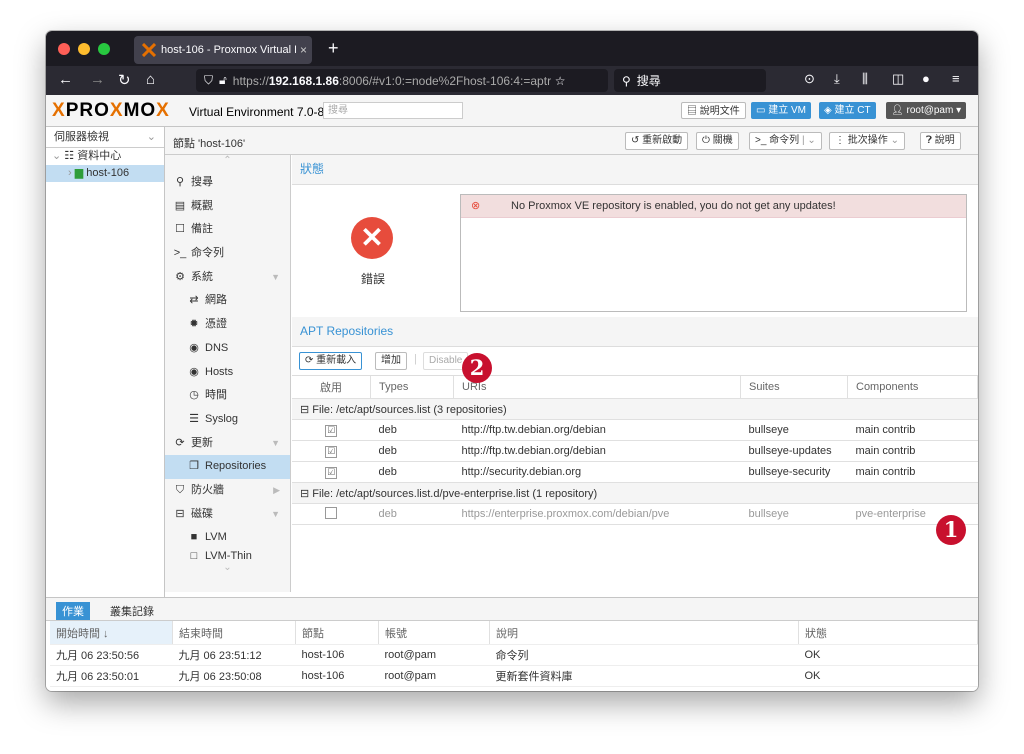 The width and height of the screenshot is (1024, 754). Describe the element at coordinates (227, 538) in the screenshot. I see `menu-item-lvm: ■ LVM` at that location.